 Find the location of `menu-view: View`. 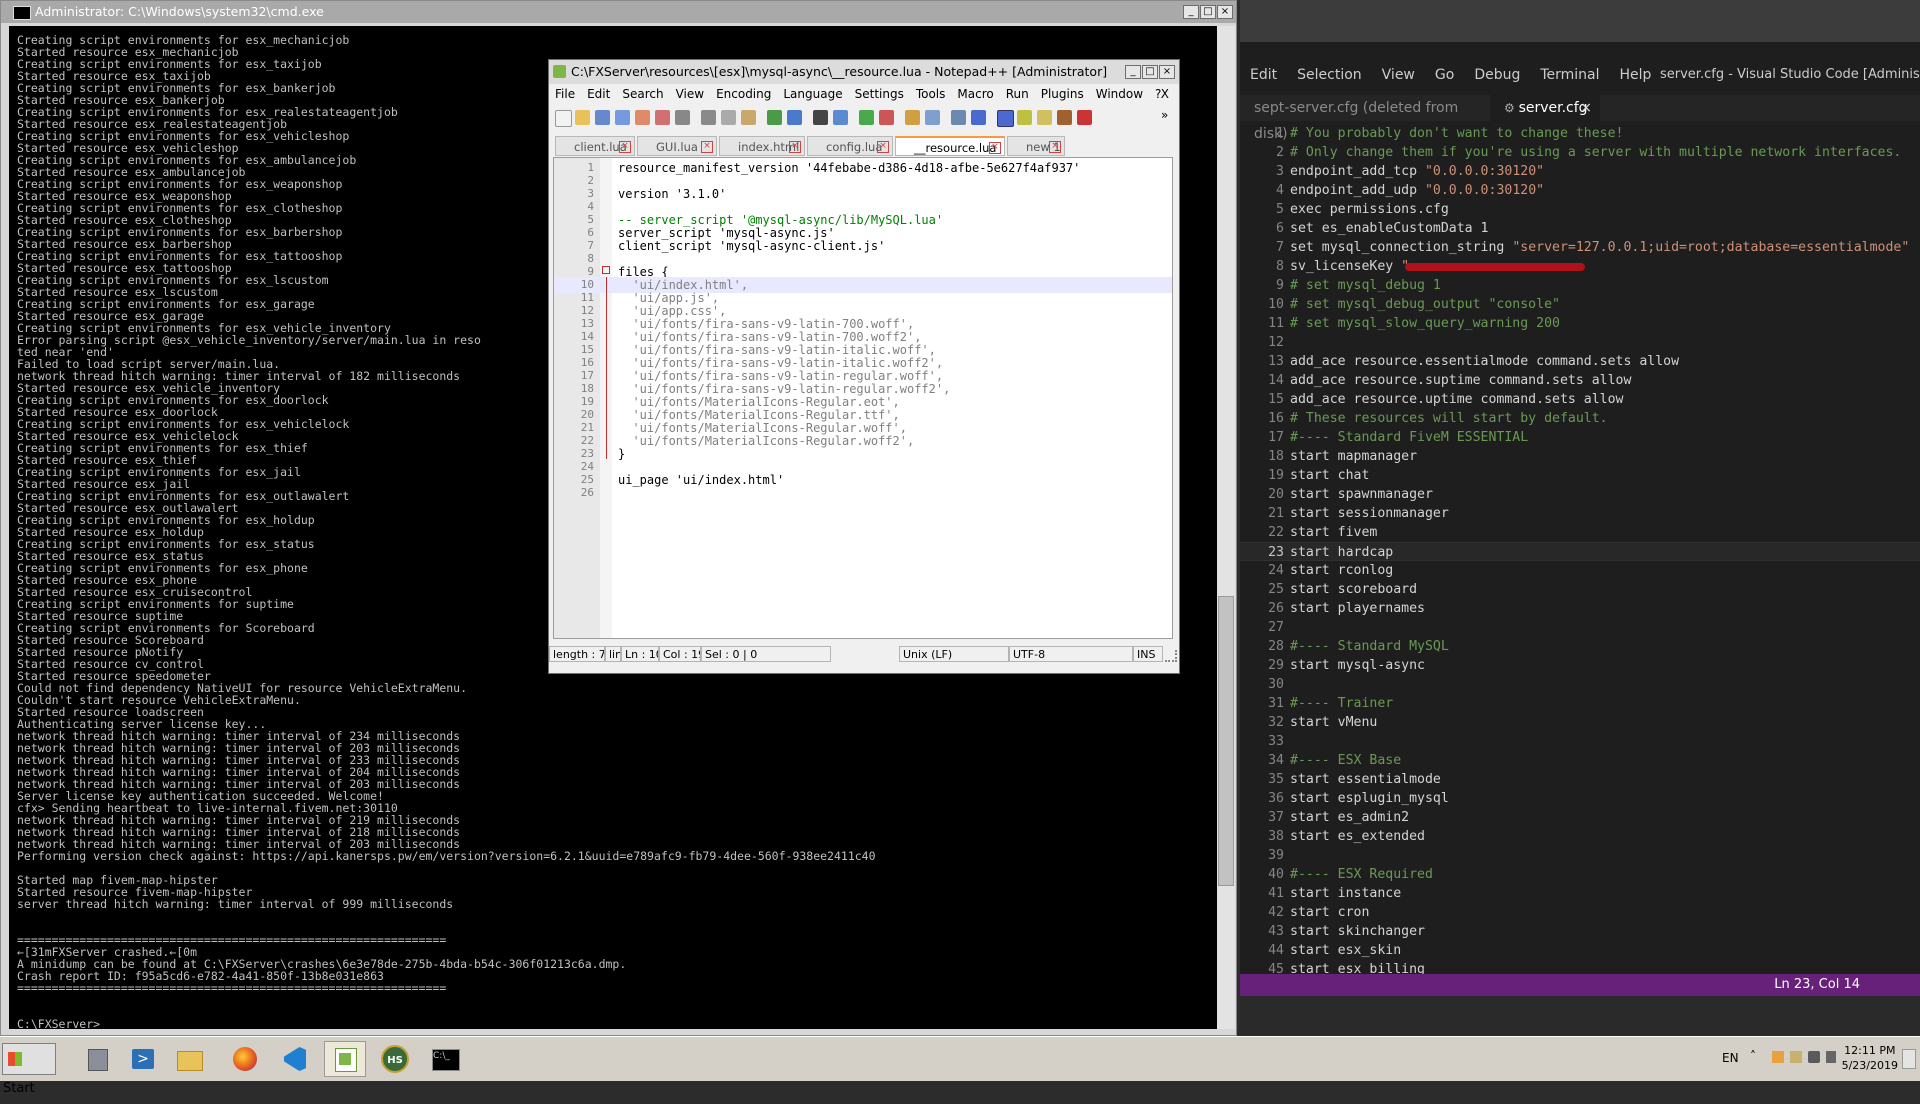

menu-view: View is located at coordinates (690, 94).